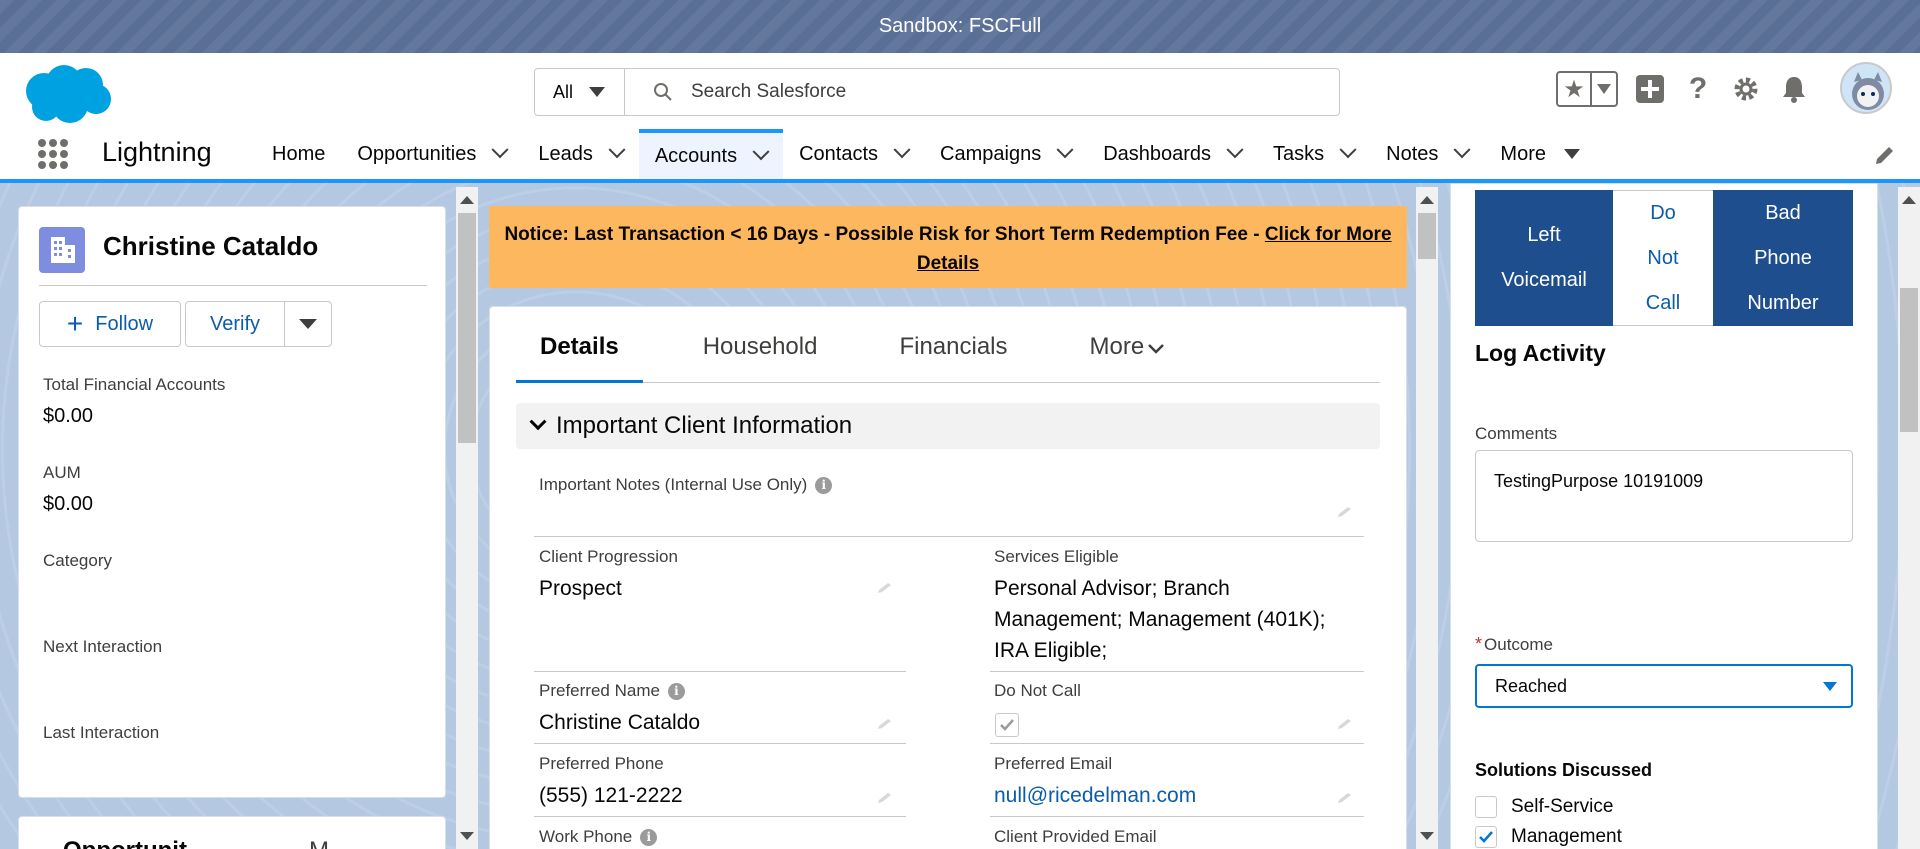  What do you see at coordinates (1075, 836) in the screenshot?
I see `field-label-client-provided-email: Client Provided Email` at bounding box center [1075, 836].